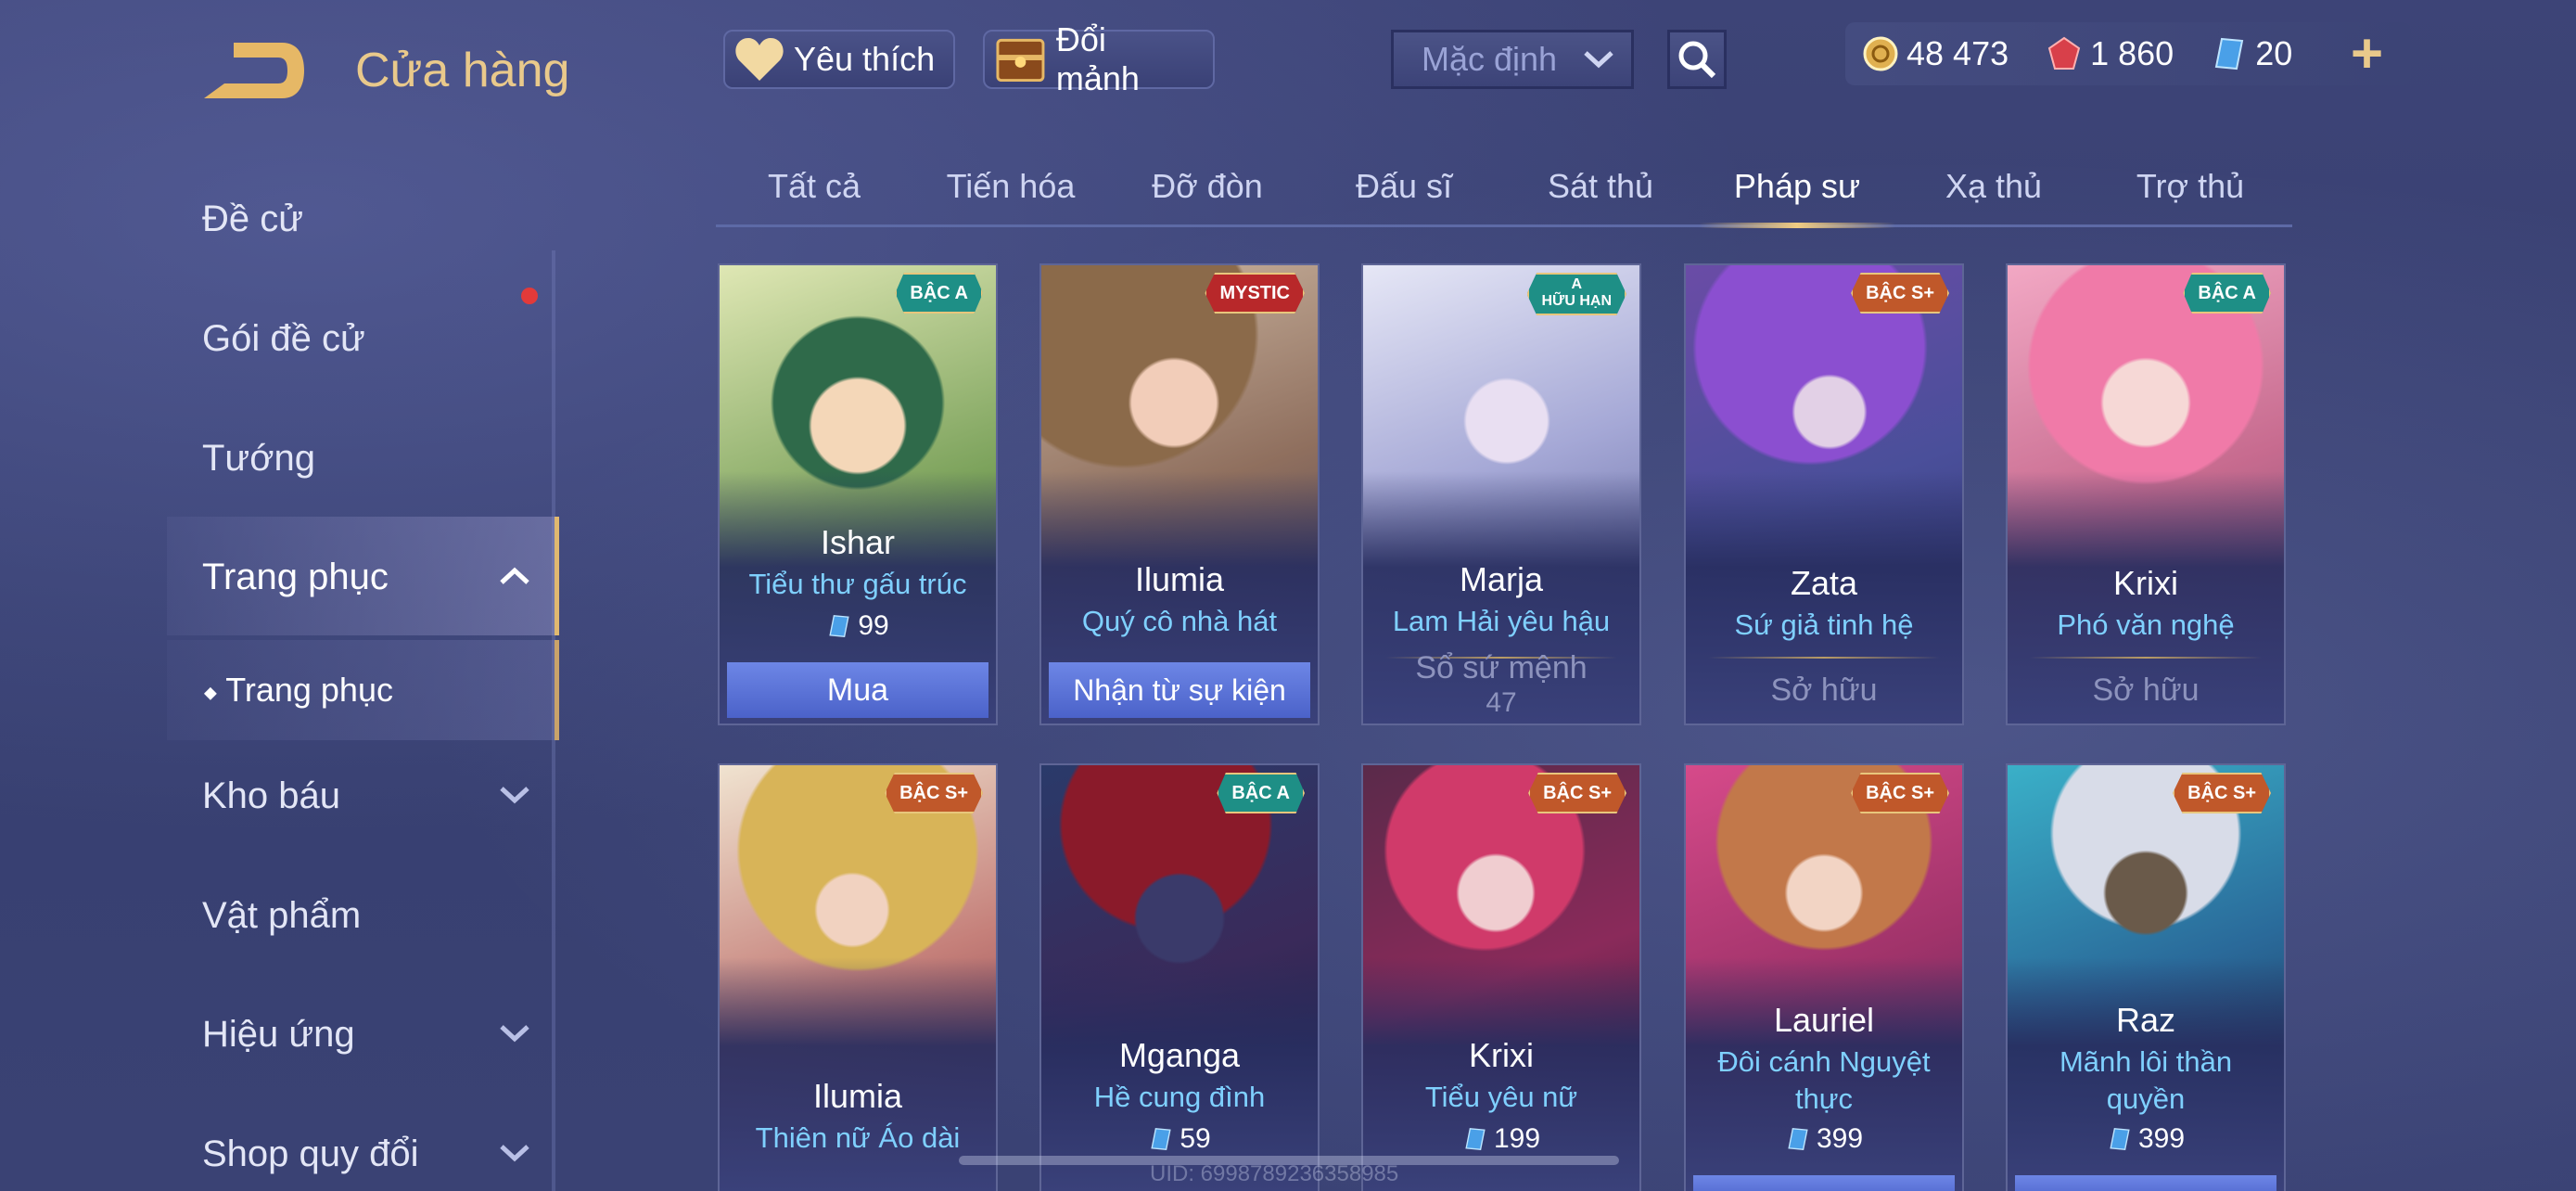  Describe the element at coordinates (1994, 186) in the screenshot. I see `tab-marksman: Xạ thủ` at that location.